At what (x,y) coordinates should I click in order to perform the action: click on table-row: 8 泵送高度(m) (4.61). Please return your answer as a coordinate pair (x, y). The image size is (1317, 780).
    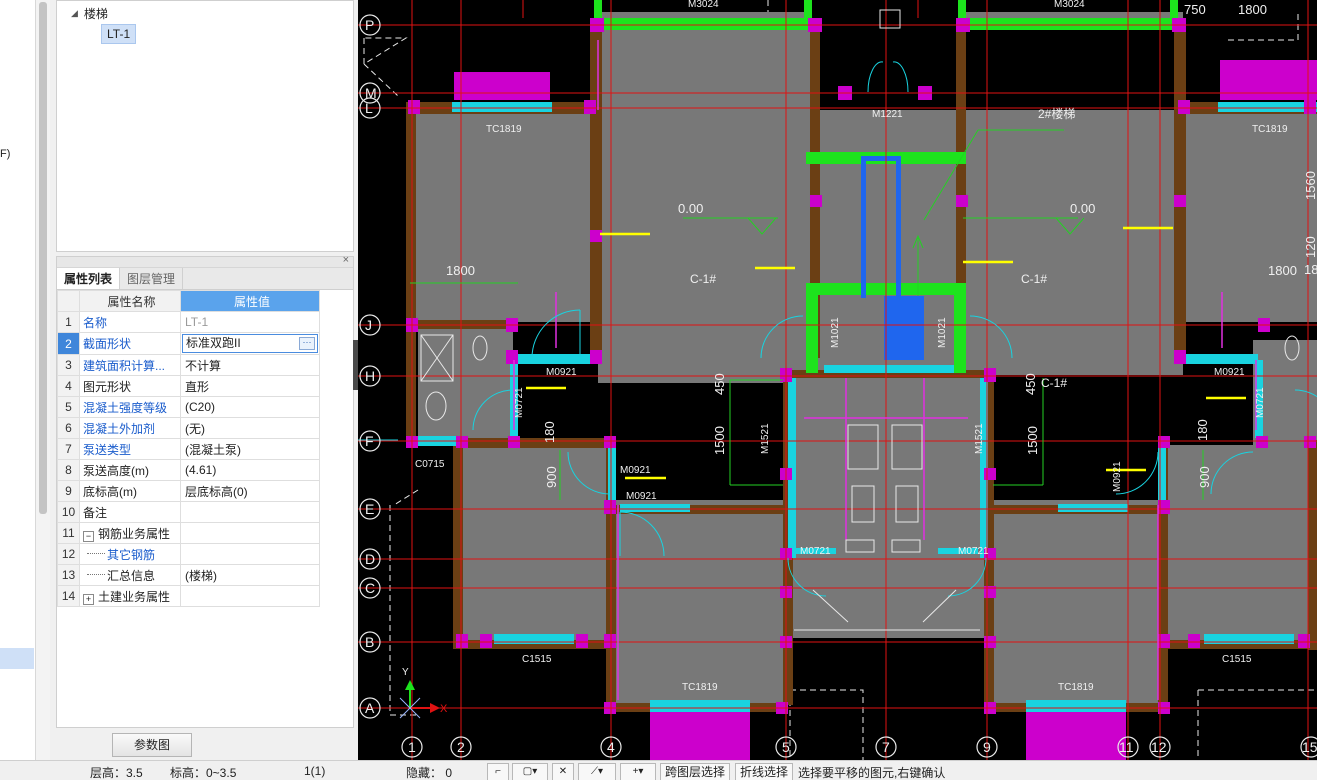
    Looking at the image, I should click on (188, 470).